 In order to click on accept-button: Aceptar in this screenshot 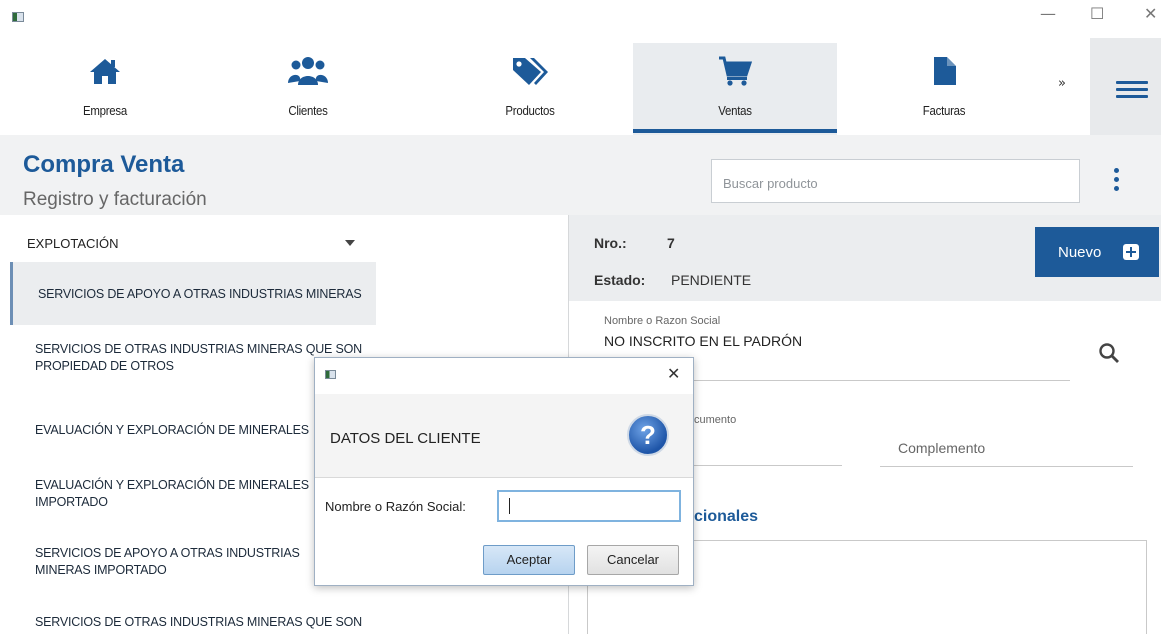, I will do `click(529, 560)`.